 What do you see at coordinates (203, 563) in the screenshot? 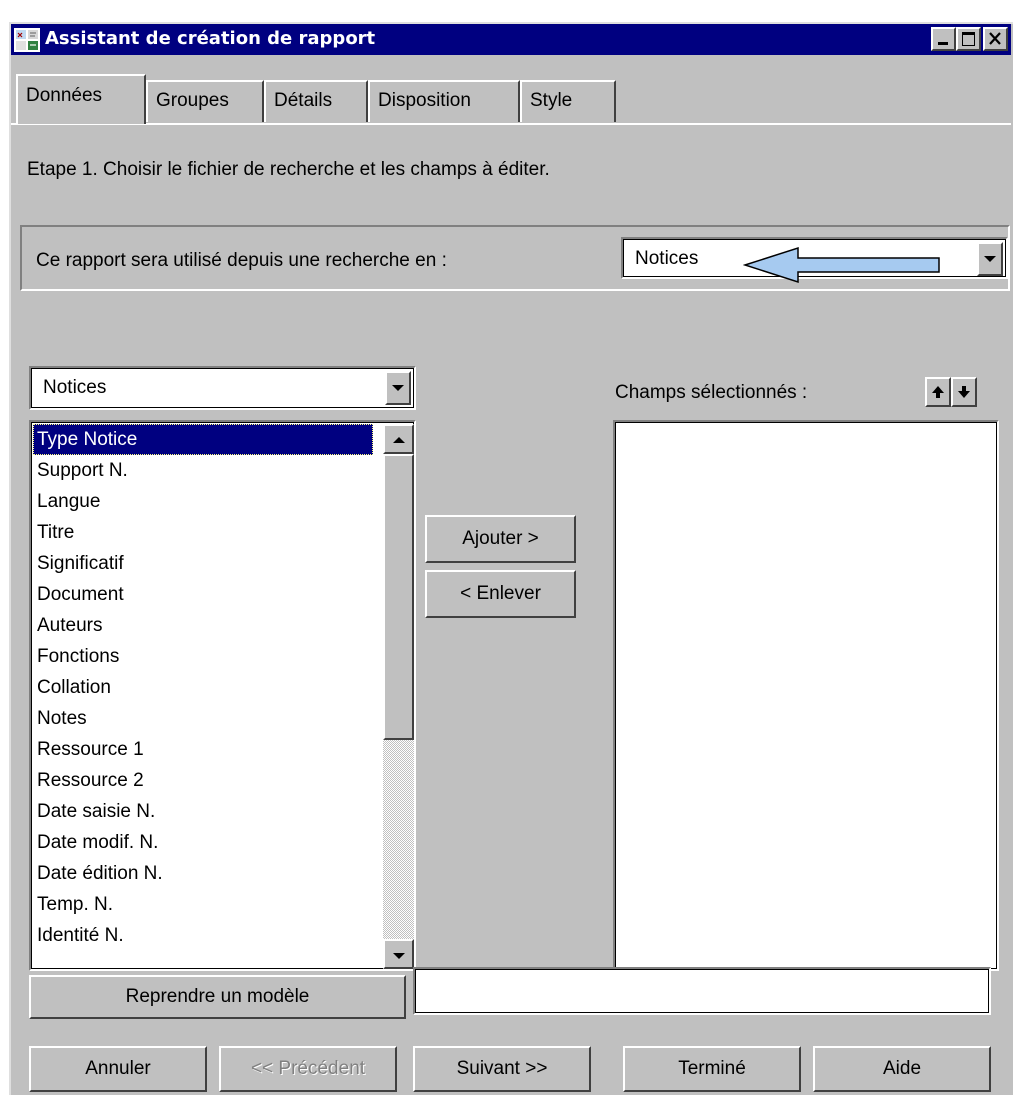
I see `available-field-item: Significatif` at bounding box center [203, 563].